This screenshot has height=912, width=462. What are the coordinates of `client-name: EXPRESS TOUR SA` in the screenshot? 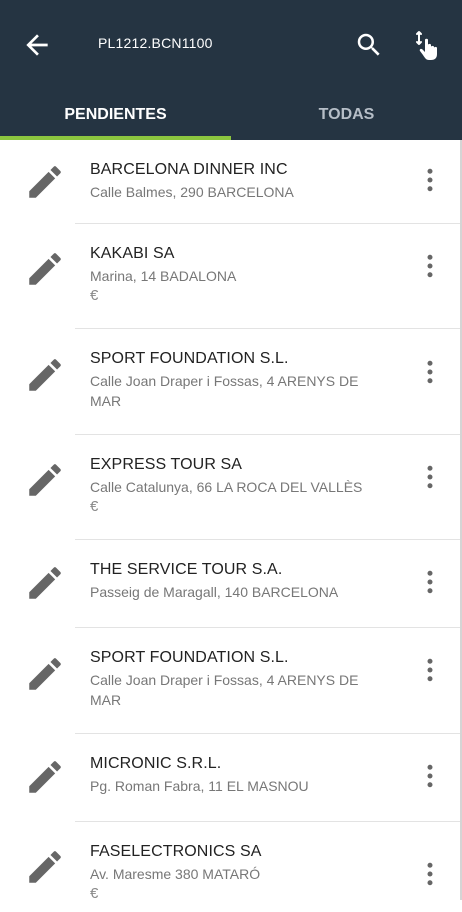 It's located at (166, 464).